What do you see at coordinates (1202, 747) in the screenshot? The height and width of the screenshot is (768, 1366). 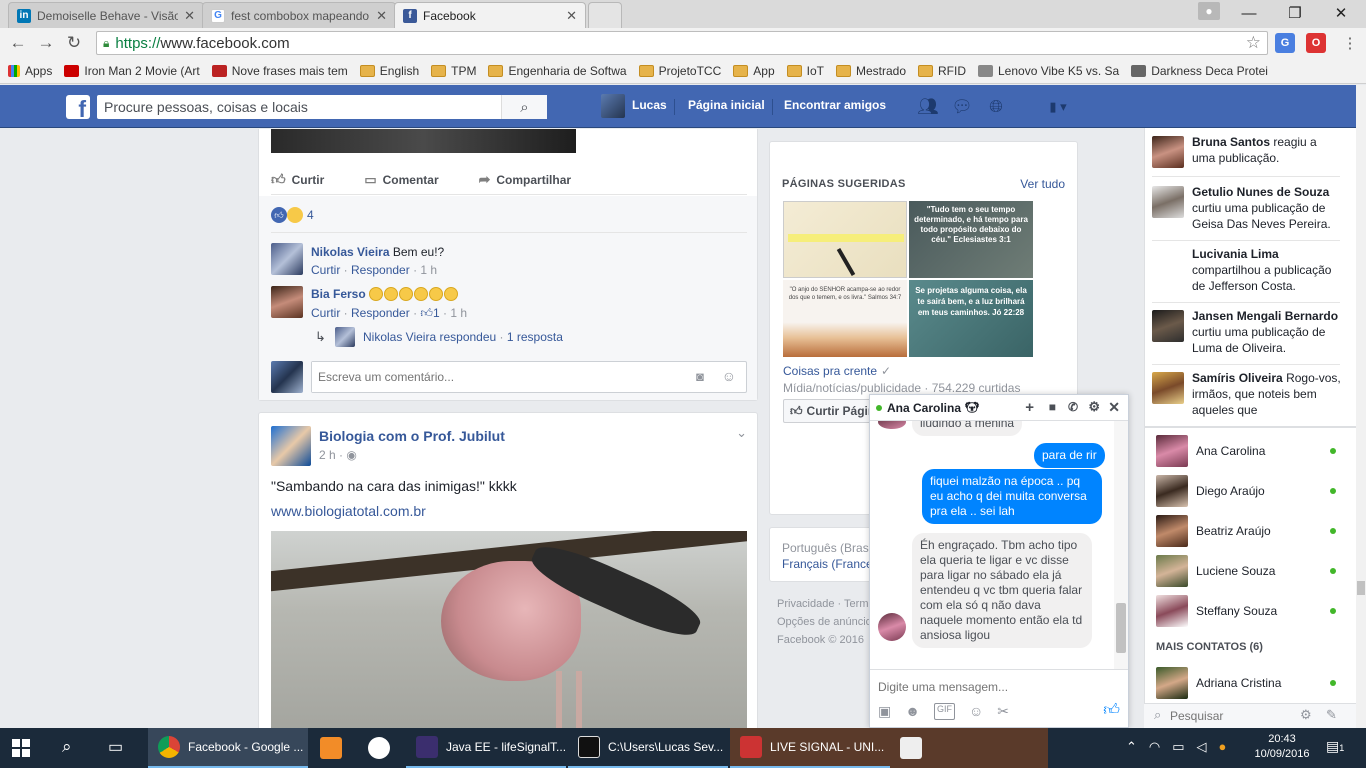 I see `volume-icon: ◁` at bounding box center [1202, 747].